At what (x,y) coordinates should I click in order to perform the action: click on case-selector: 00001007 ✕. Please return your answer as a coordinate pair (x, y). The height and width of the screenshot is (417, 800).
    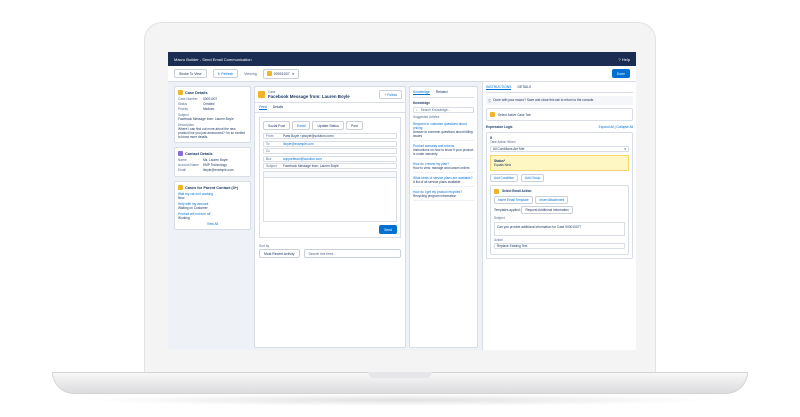
    Looking at the image, I should click on (280, 73).